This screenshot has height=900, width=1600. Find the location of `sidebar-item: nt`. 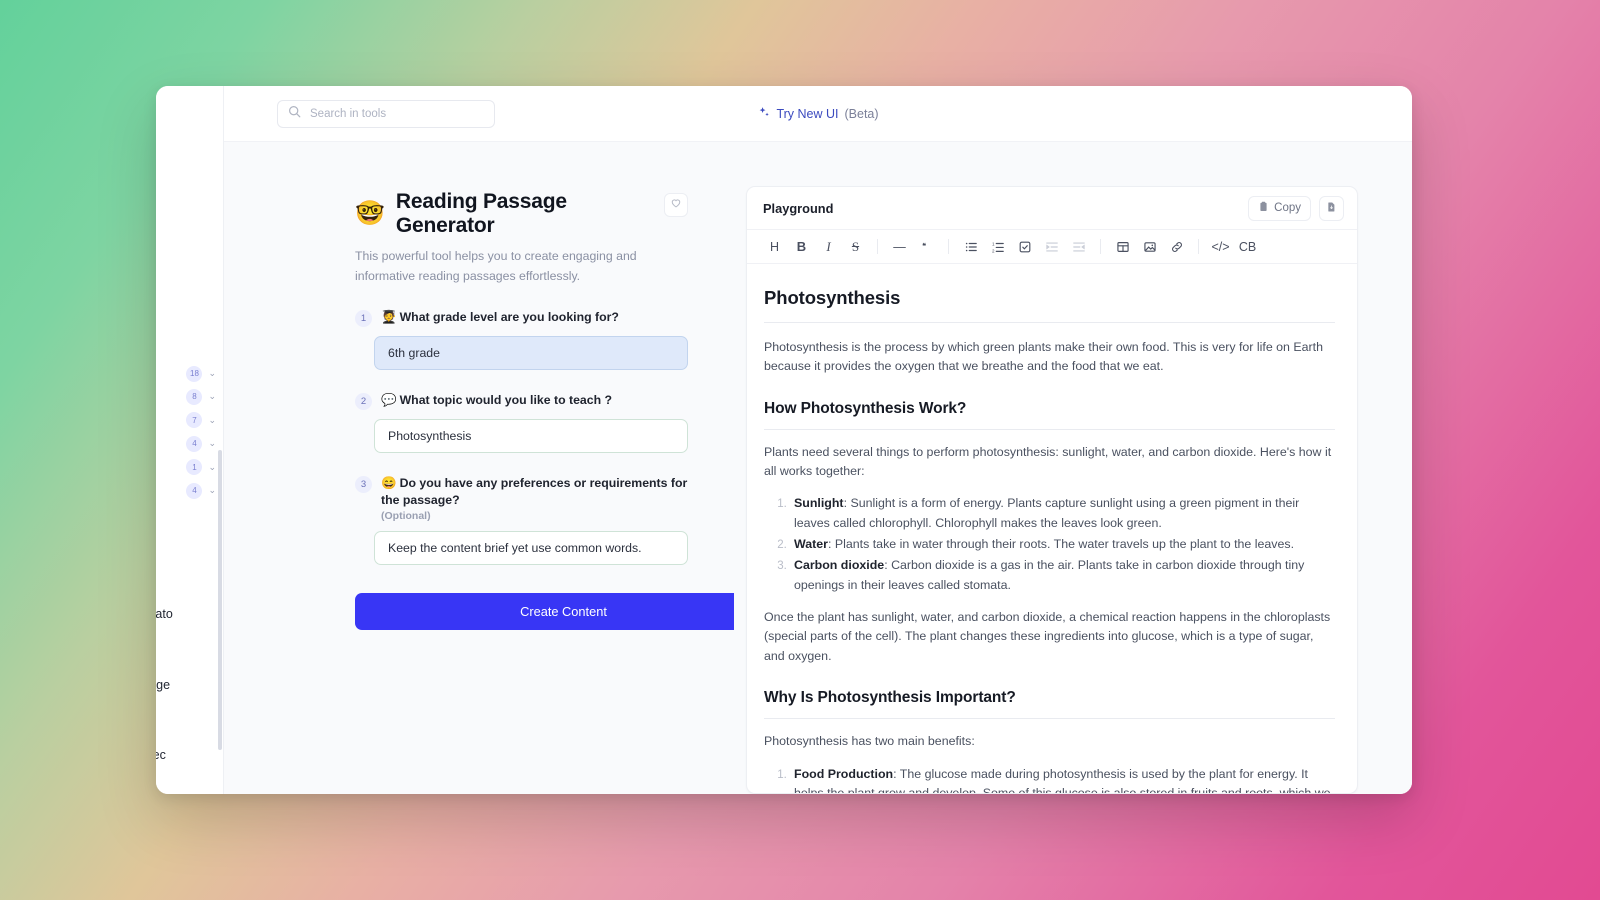

sidebar-item: nt is located at coordinates (189, 303).